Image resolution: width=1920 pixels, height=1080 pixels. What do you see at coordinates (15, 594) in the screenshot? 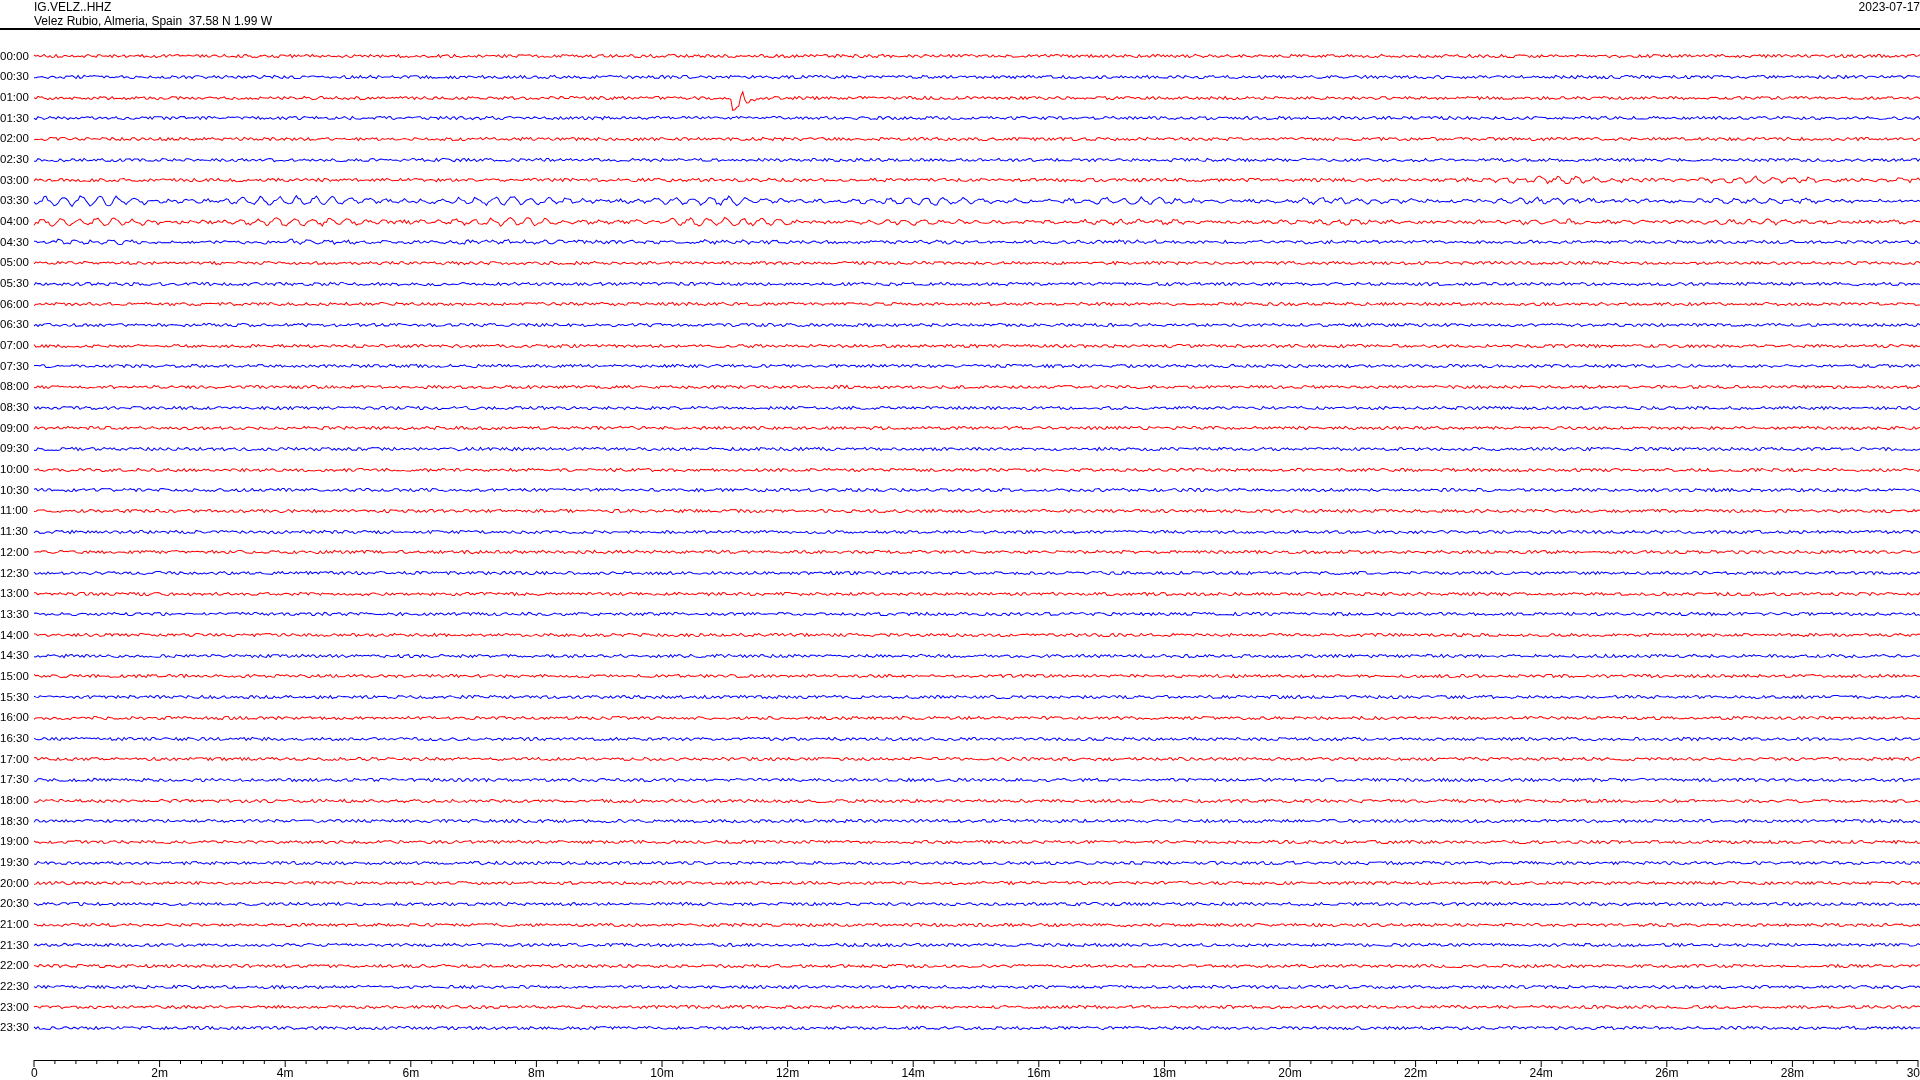
I see `time-label: 13:00` at bounding box center [15, 594].